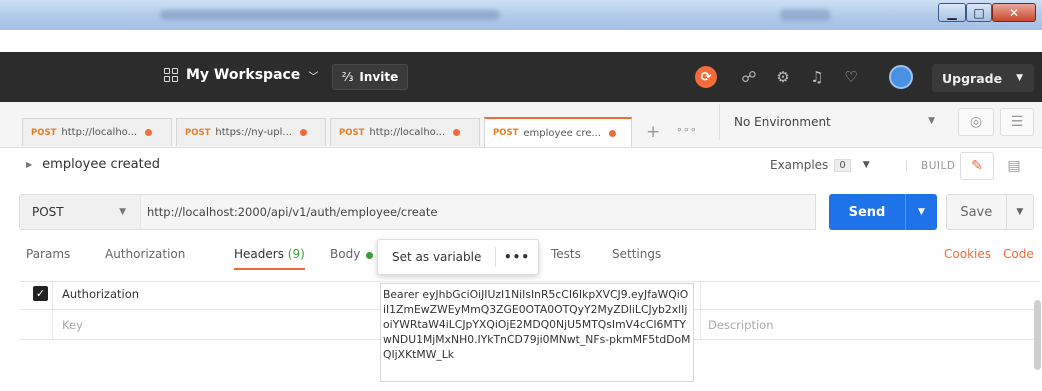 The image size is (1042, 391). What do you see at coordinates (979, 12) in the screenshot?
I see `maximize-button: □` at bounding box center [979, 12].